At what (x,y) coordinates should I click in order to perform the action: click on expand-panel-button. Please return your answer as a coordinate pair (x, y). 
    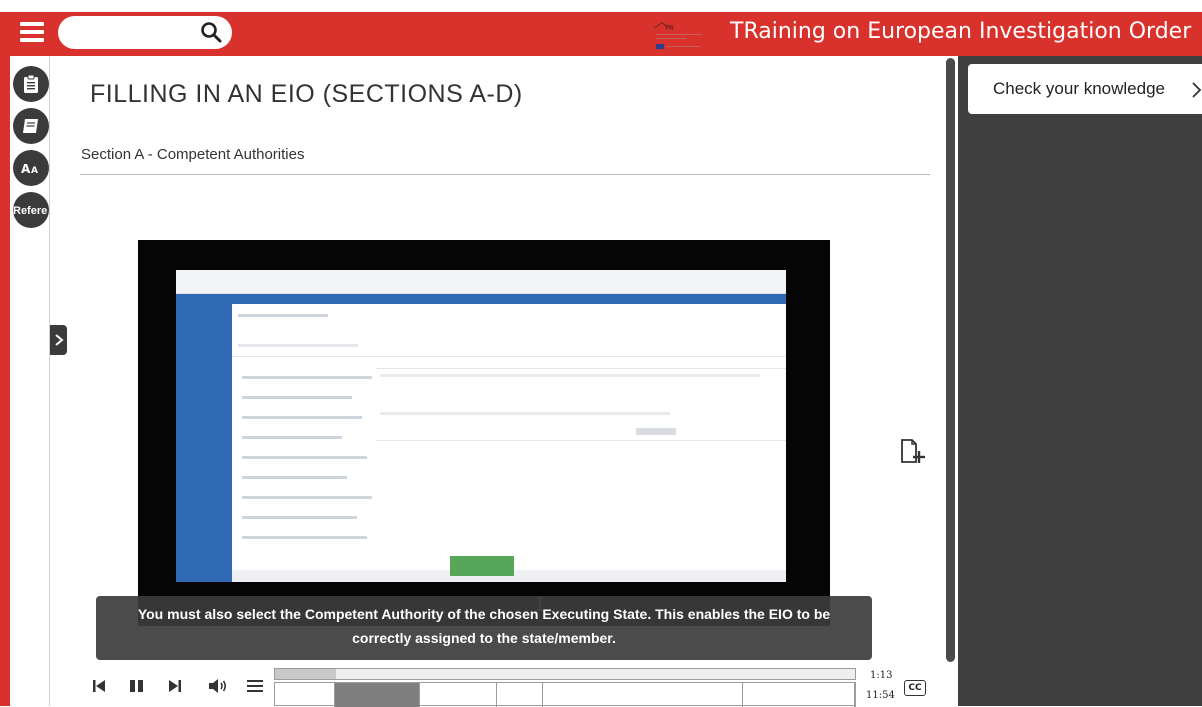
    Looking at the image, I should click on (58, 340).